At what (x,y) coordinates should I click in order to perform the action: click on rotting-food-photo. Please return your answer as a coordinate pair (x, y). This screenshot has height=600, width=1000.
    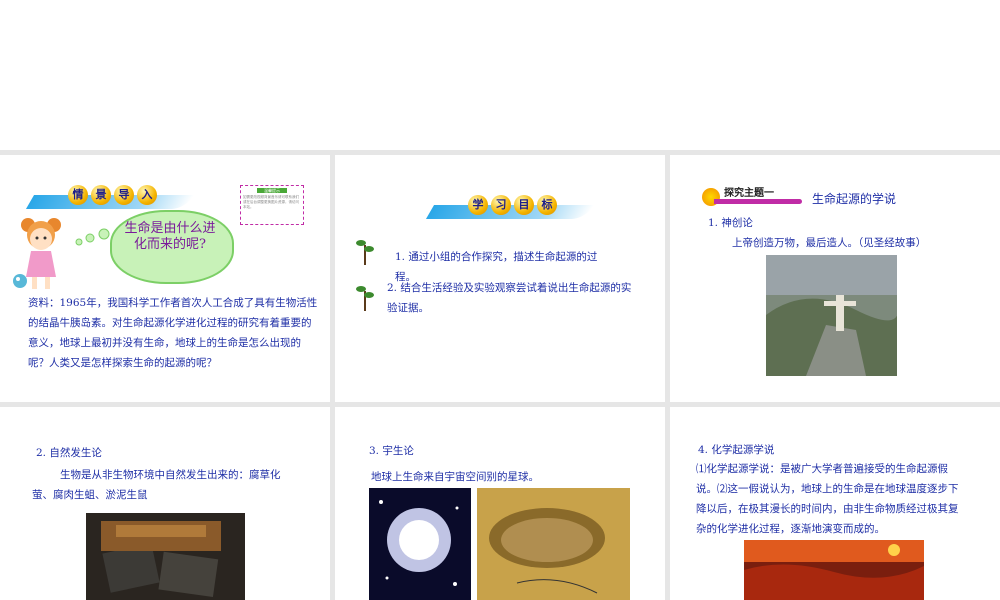
    Looking at the image, I should click on (165, 556).